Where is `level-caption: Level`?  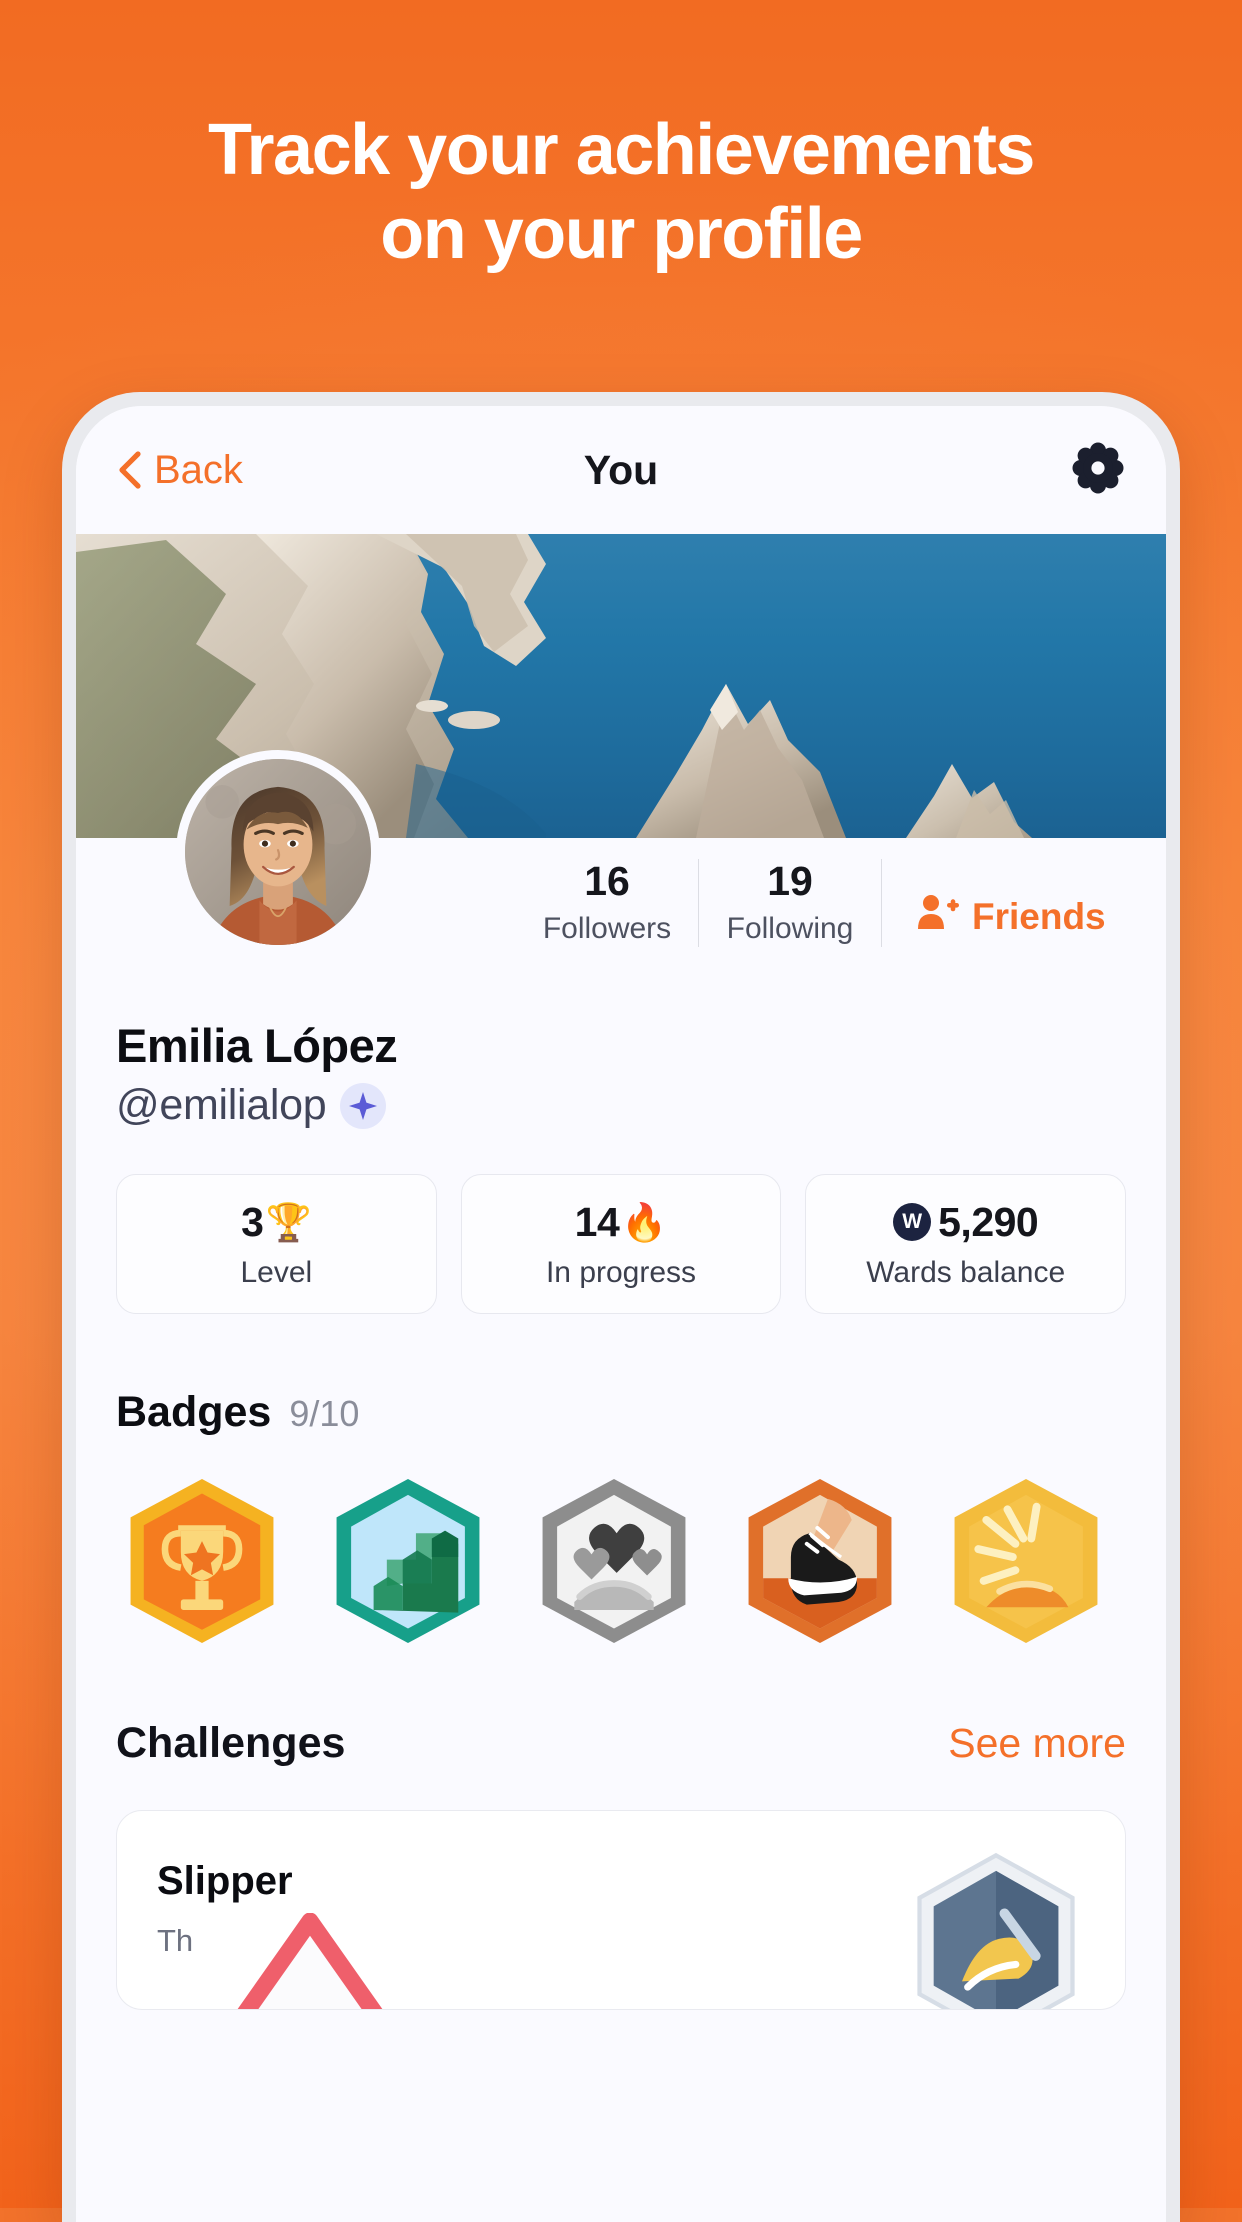 level-caption: Level is located at coordinates (276, 1272).